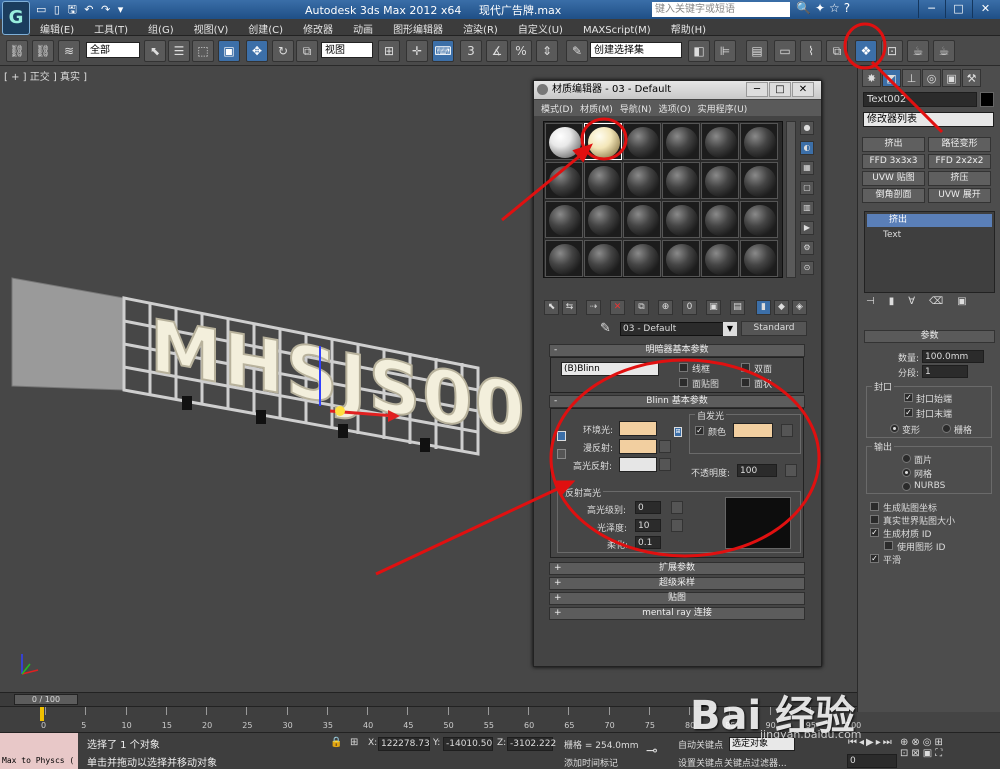  Describe the element at coordinates (443, 51) in the screenshot. I see `keyboard-shortcut-icon: ⌨` at that location.